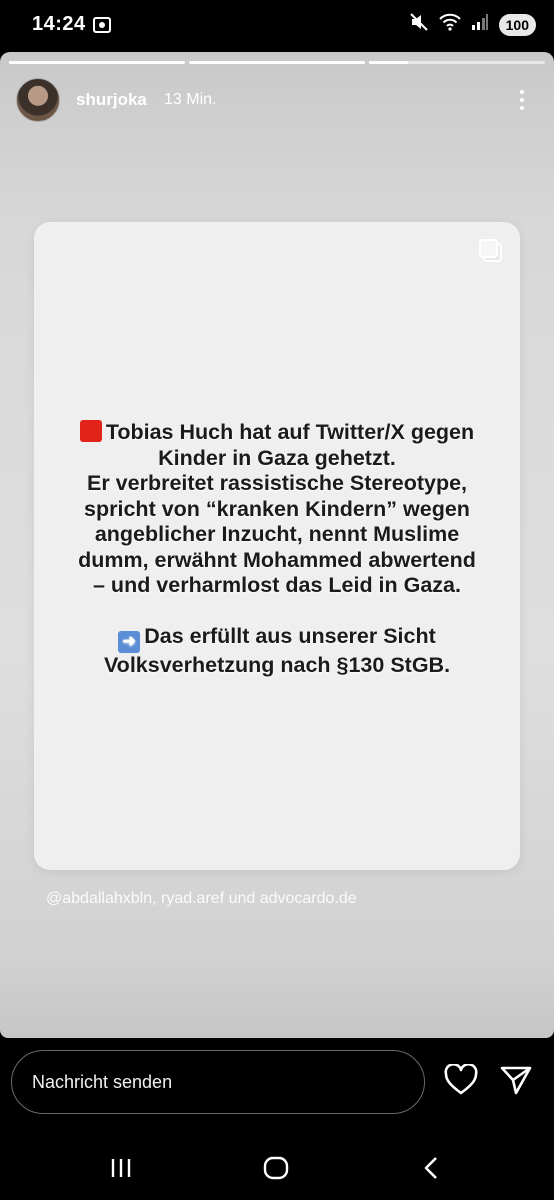 This screenshot has height=1200, width=554. I want to click on send-icon, so click(516, 1082).